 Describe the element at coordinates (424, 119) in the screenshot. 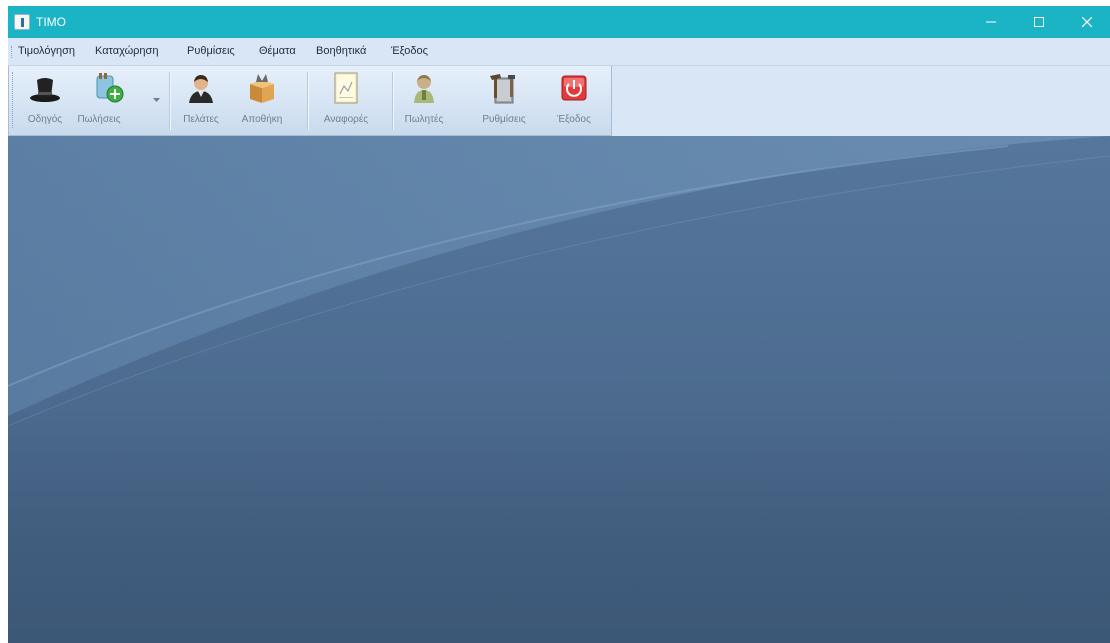

I see `toolbar-label: Πωλητές` at that location.